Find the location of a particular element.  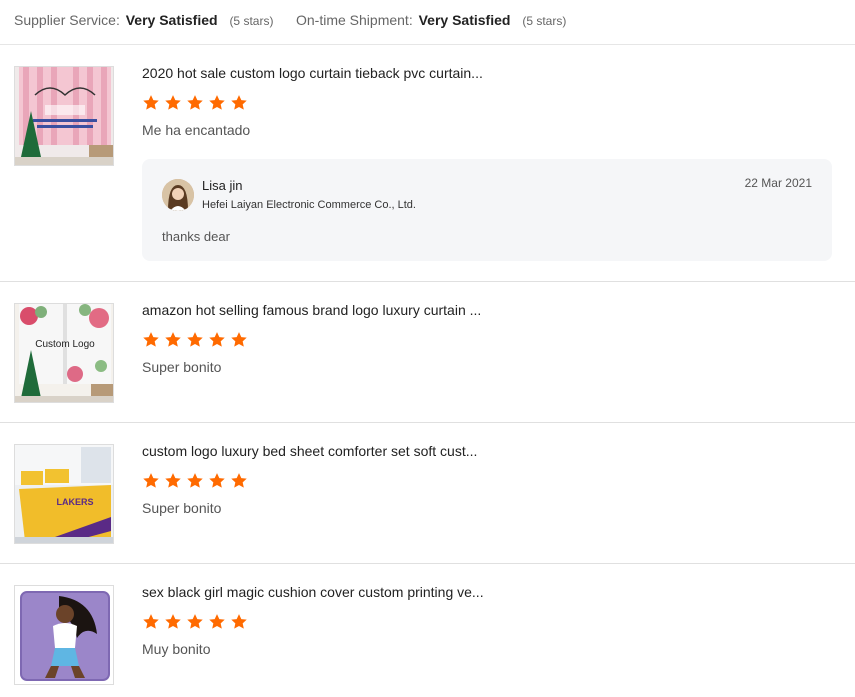

thumbnail-logo-text: Custom Logo is located at coordinates (65, 344).